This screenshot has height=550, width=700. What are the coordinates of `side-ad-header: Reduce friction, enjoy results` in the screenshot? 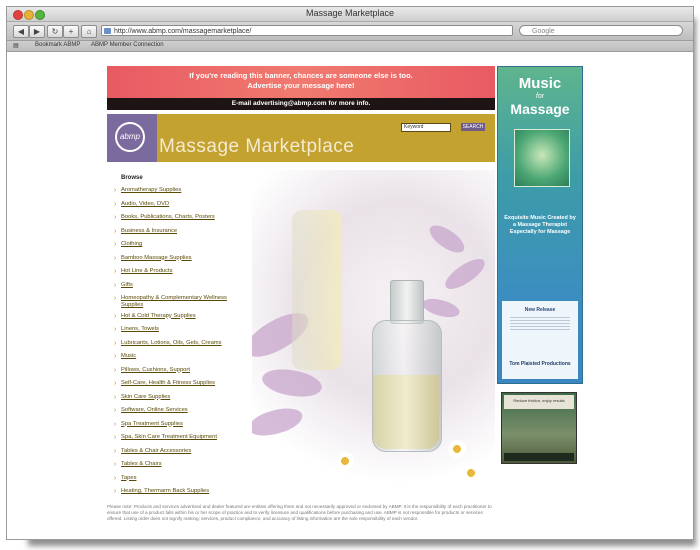 It's located at (539, 402).